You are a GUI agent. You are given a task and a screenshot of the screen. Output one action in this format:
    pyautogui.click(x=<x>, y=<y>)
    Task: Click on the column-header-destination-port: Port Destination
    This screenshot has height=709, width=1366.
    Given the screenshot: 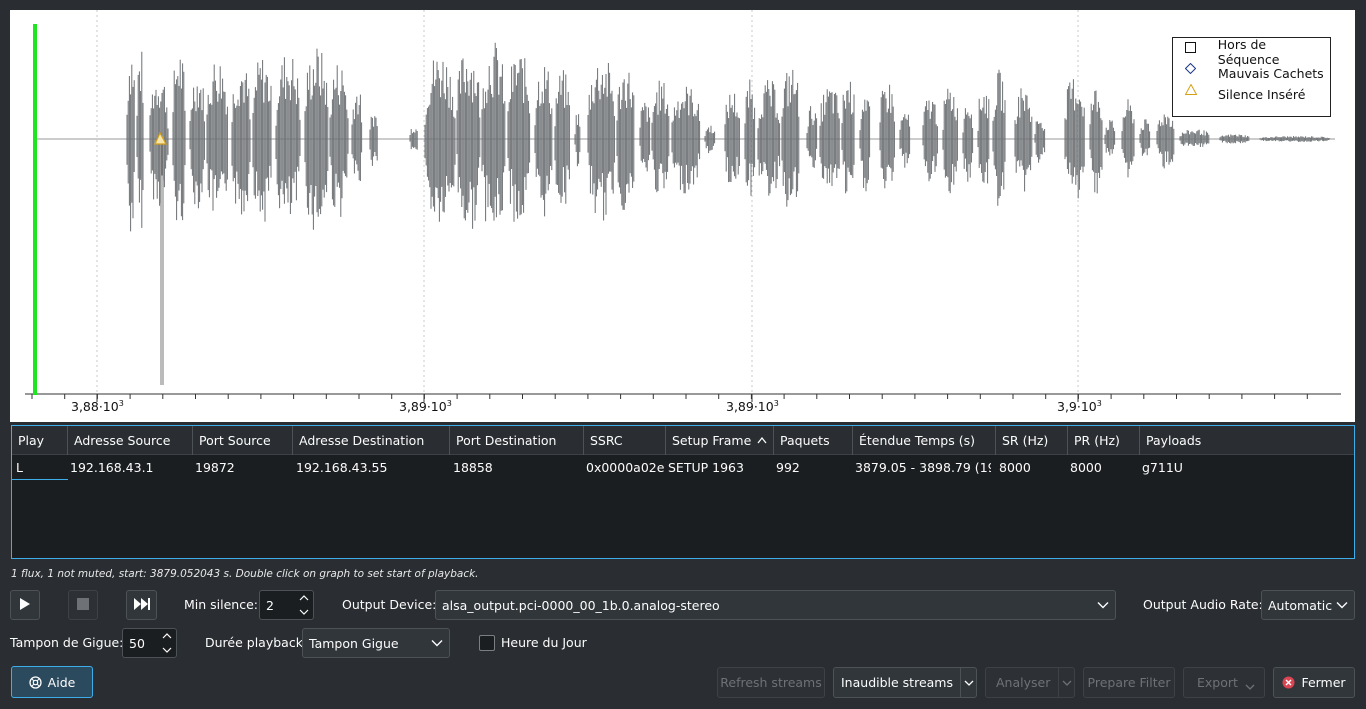 What is the action you would take?
    pyautogui.click(x=517, y=440)
    